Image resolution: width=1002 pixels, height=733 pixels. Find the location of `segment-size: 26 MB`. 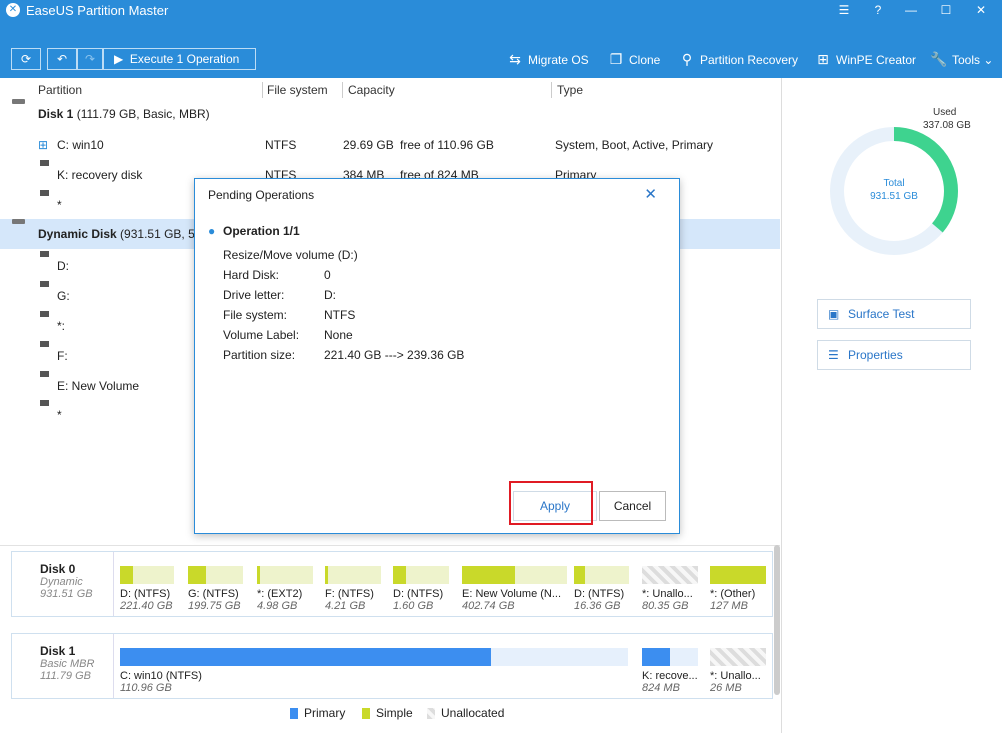

segment-size: 26 MB is located at coordinates (726, 688).